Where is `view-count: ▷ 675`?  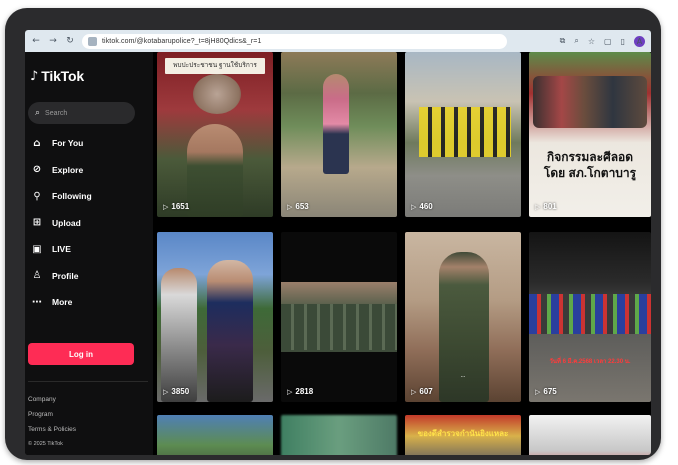 view-count: ▷ 675 is located at coordinates (546, 391).